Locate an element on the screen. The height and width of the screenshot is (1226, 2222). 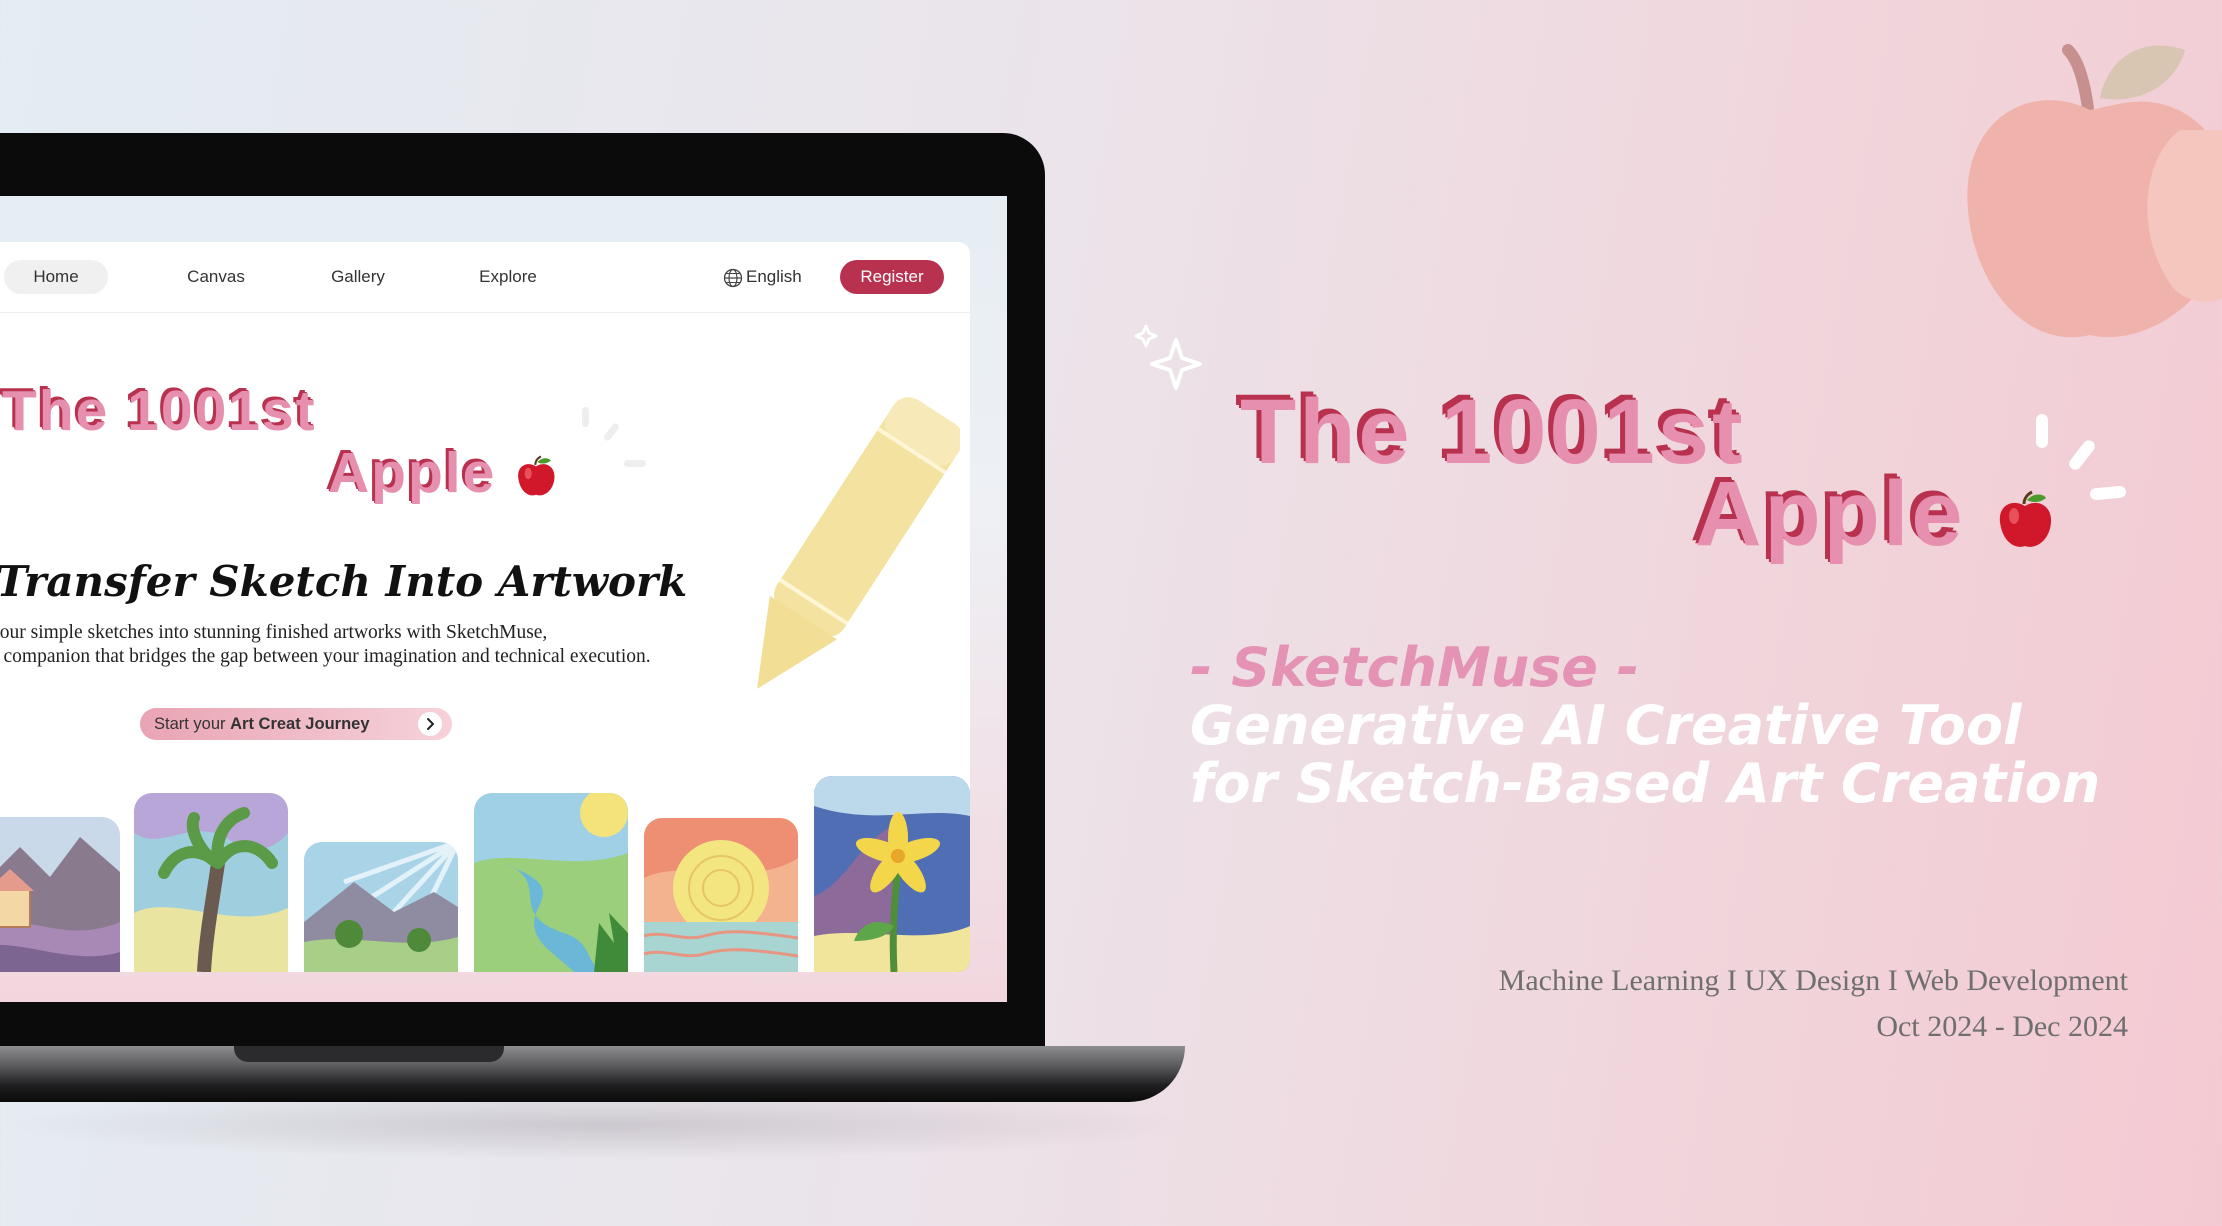
language-label: English is located at coordinates (774, 276).